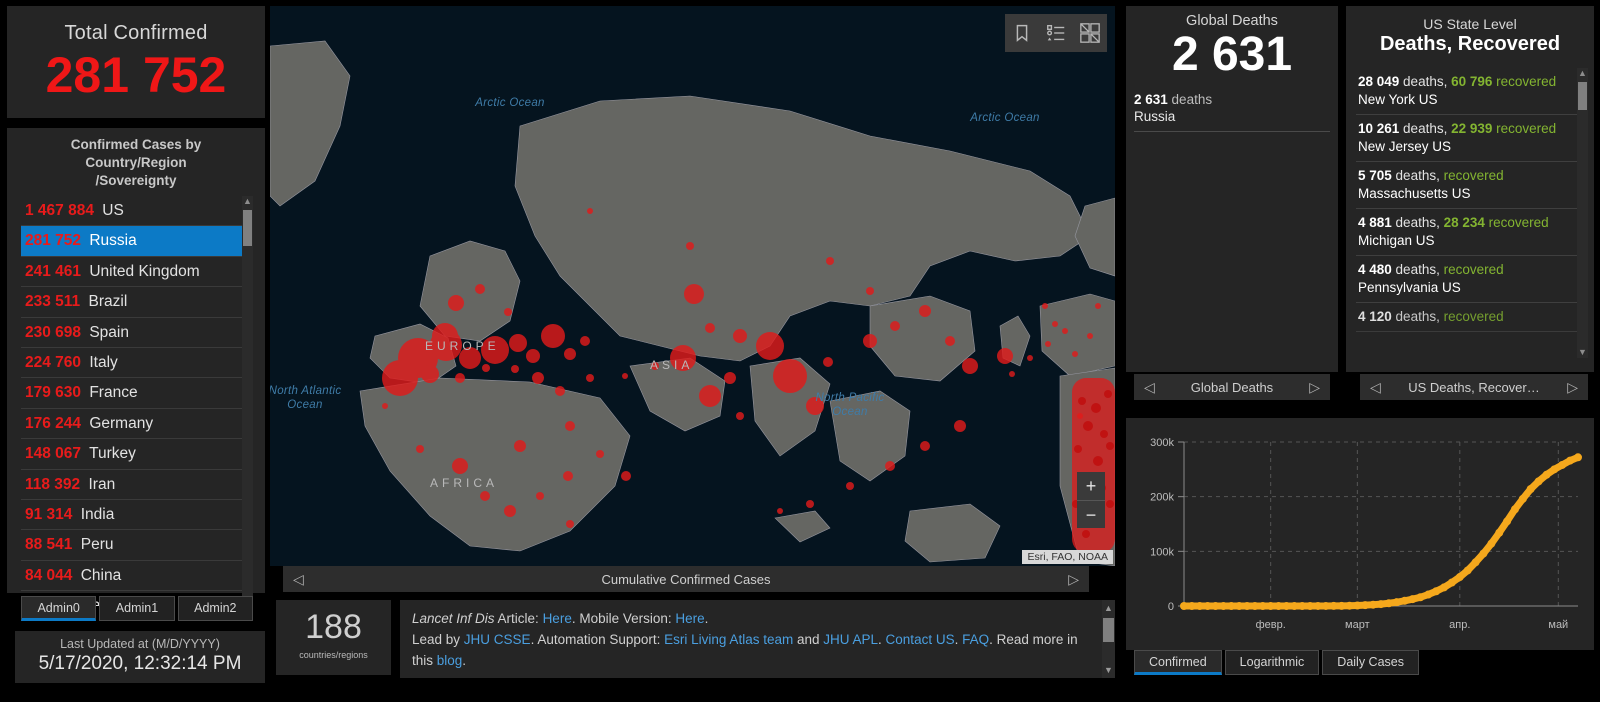  I want to click on us-row-state: Massachusetts US, so click(1414, 193).